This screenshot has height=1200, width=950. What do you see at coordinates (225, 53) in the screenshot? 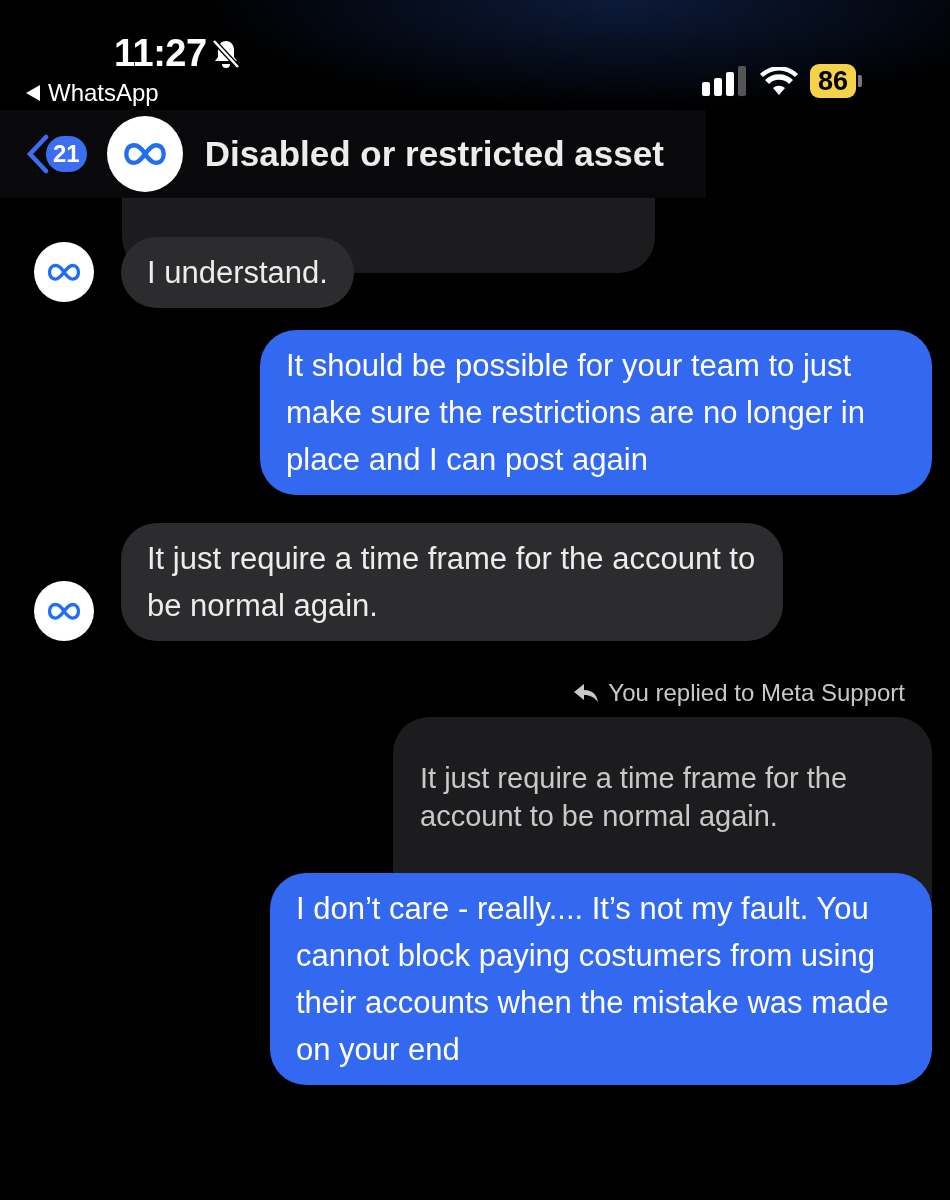
I see `bell-slash-icon` at bounding box center [225, 53].